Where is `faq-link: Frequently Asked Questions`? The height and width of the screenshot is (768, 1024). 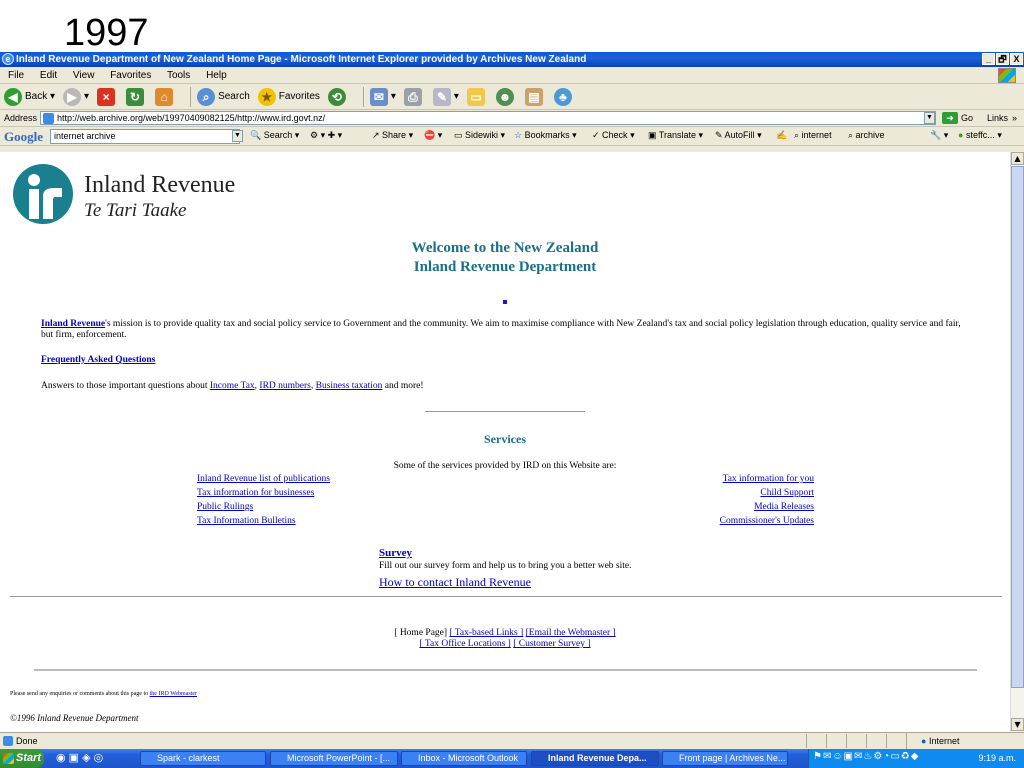 faq-link: Frequently Asked Questions is located at coordinates (98, 360).